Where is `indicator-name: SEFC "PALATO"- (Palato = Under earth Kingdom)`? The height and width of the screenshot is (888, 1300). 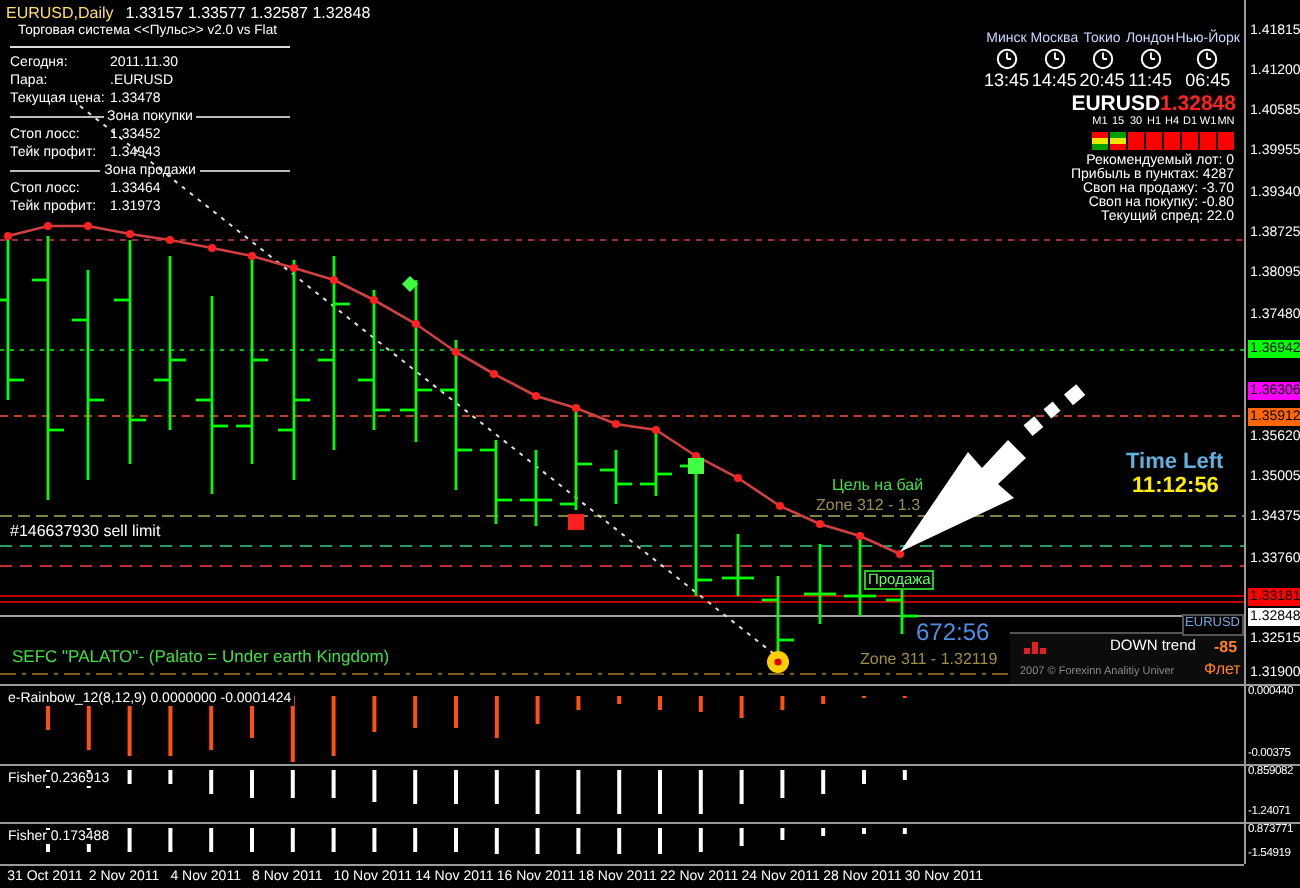
indicator-name: SEFC "PALATO"- (Palato = Under earth Kingdom) is located at coordinates (201, 656).